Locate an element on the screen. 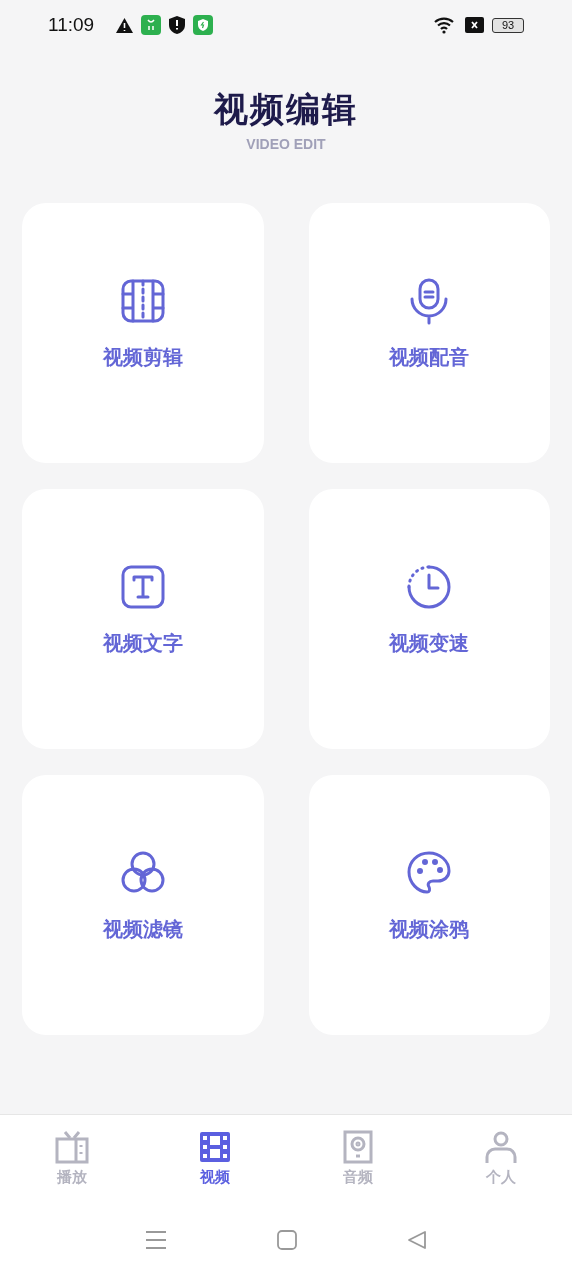 The height and width of the screenshot is (1280, 572). shield-alert-icon is located at coordinates (177, 25).